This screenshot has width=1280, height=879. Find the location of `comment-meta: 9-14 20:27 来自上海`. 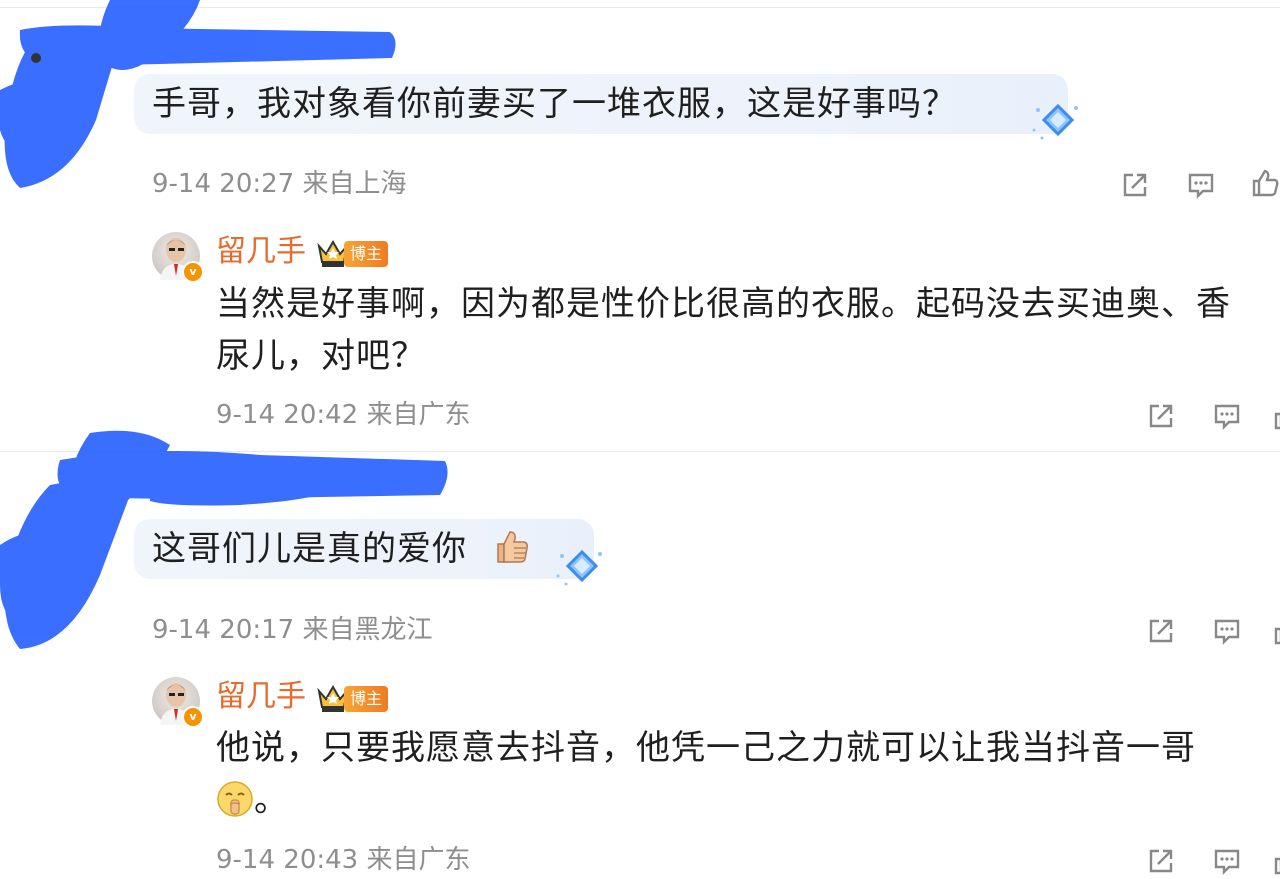

comment-meta: 9-14 20:27 来自上海 is located at coordinates (279, 184).